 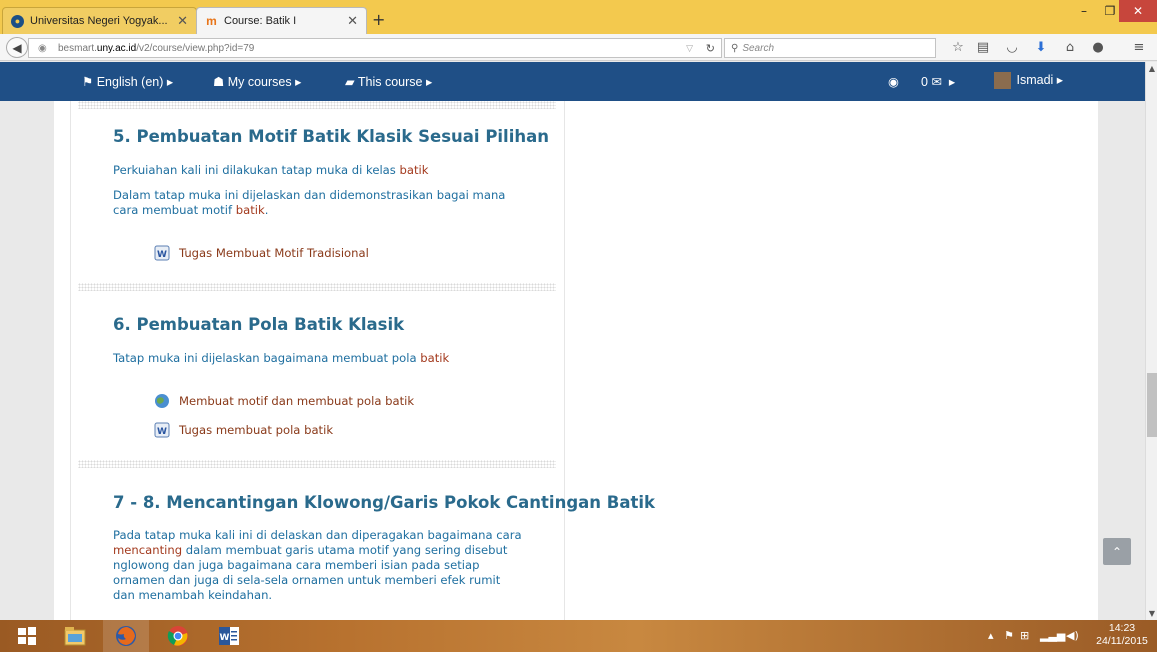 What do you see at coordinates (147, 550) in the screenshot?
I see `mencanting-link: mencanting` at bounding box center [147, 550].